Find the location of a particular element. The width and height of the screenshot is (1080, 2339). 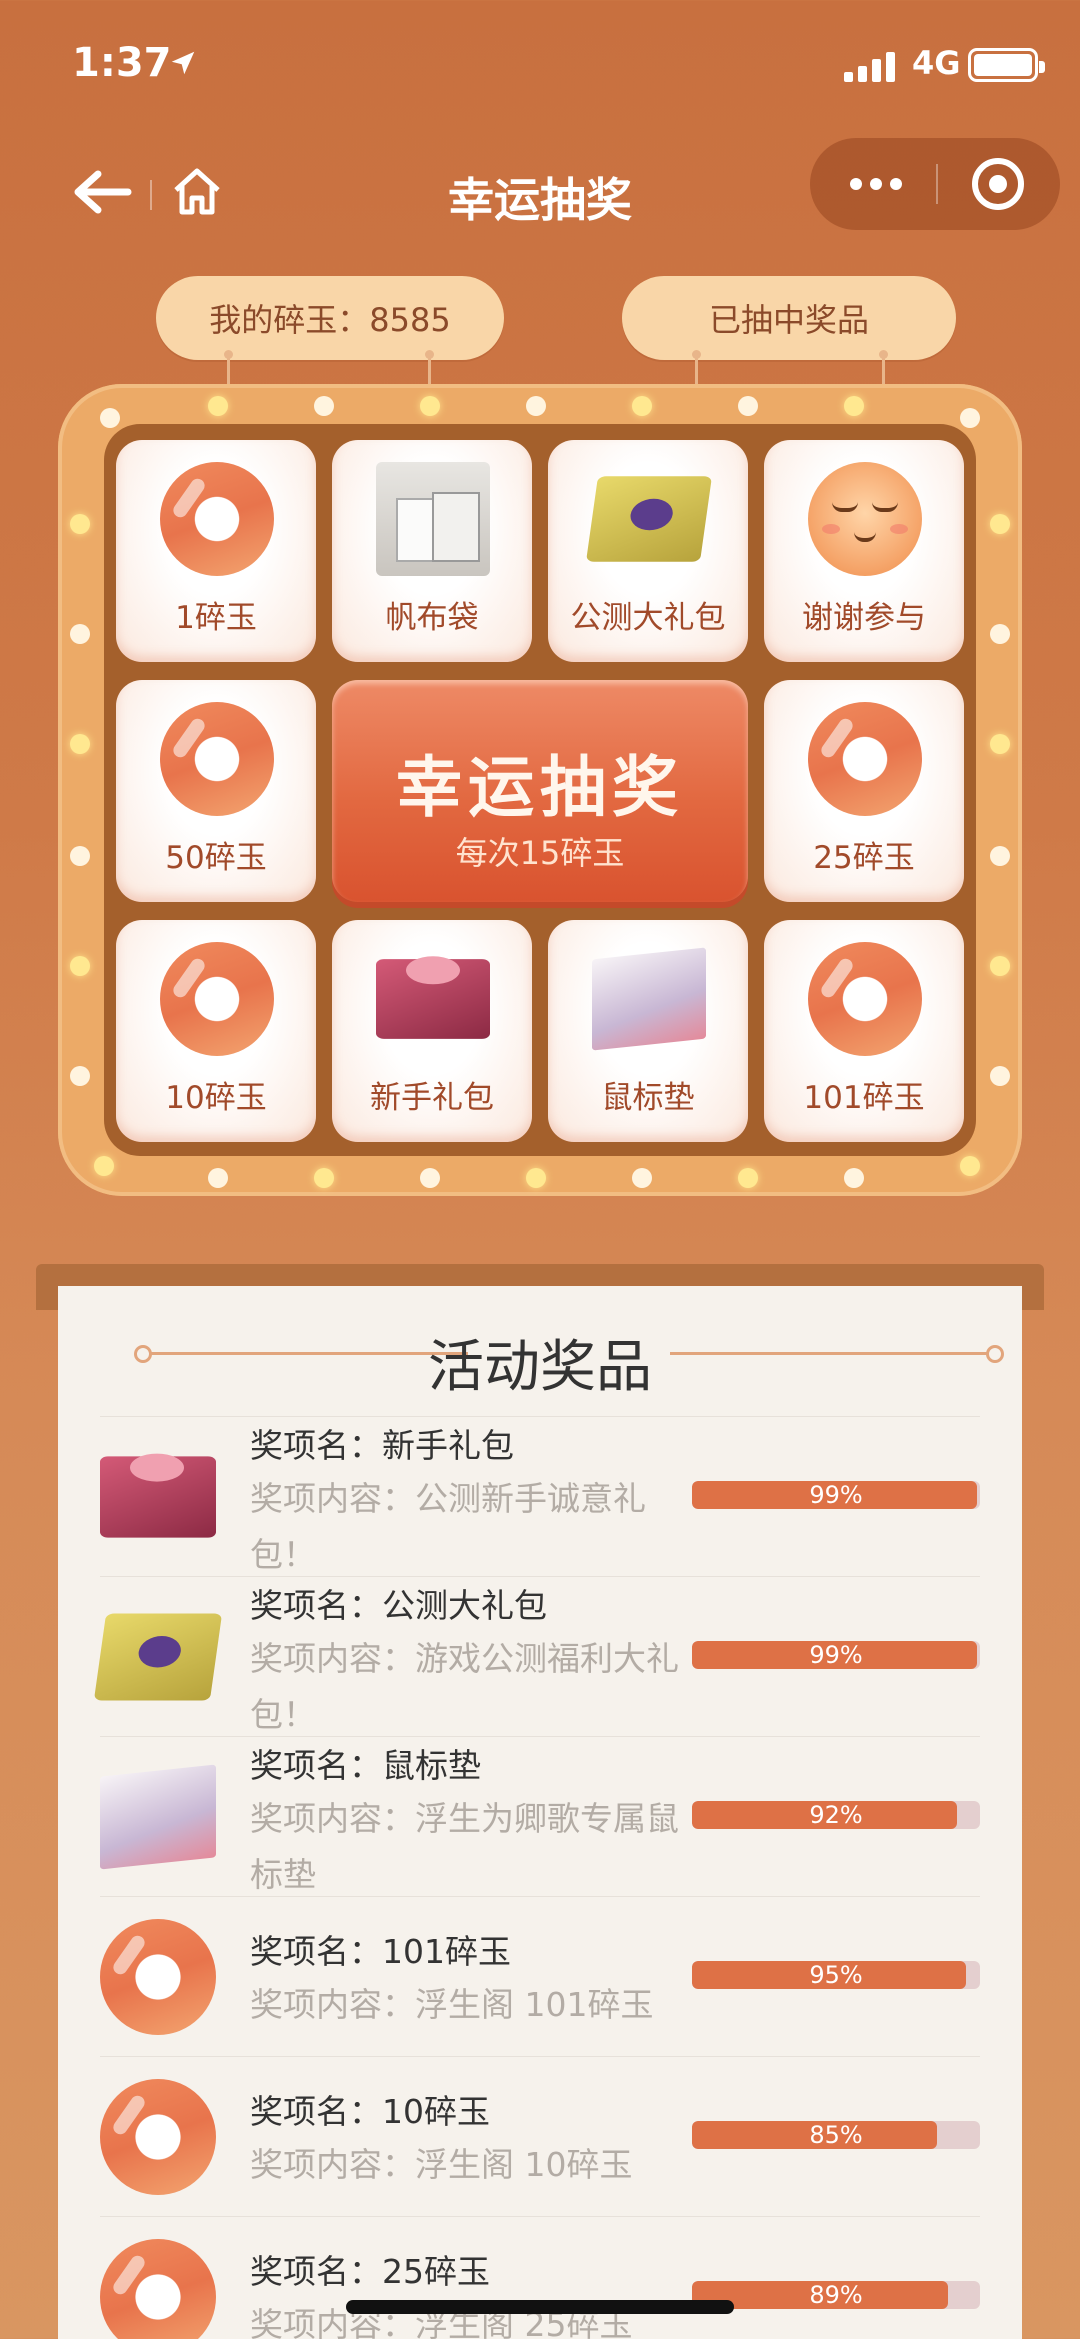

canvas-bag-icon is located at coordinates (433, 519).